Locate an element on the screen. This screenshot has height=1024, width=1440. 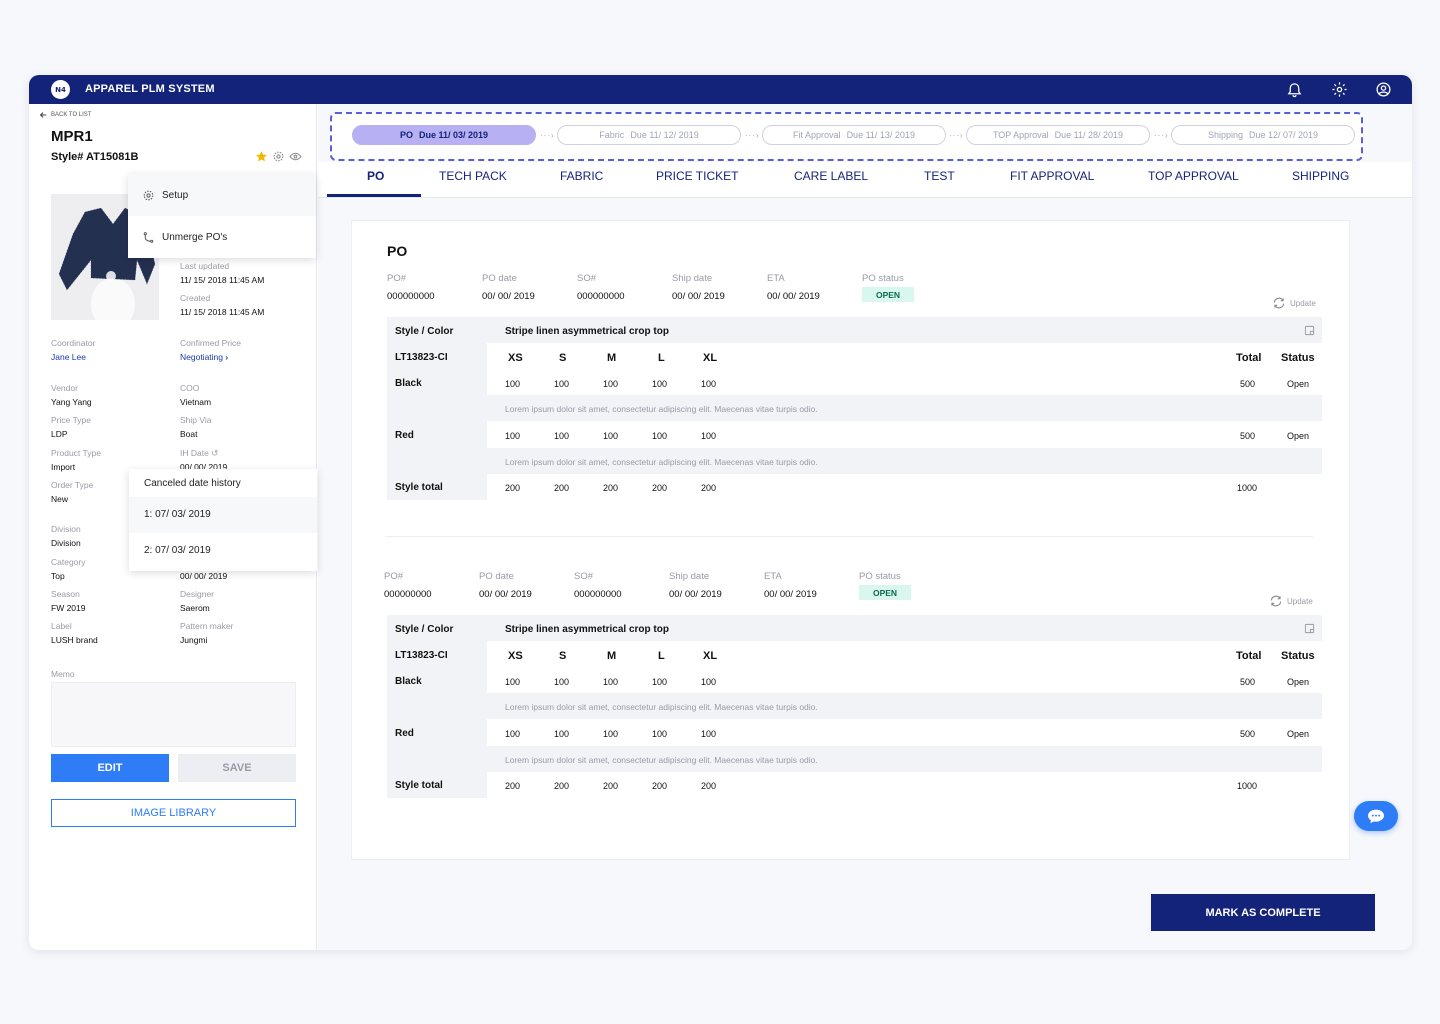
stage-top-approval: TOP Approval Due 11/ 28/ 2019 is located at coordinates (1058, 135).